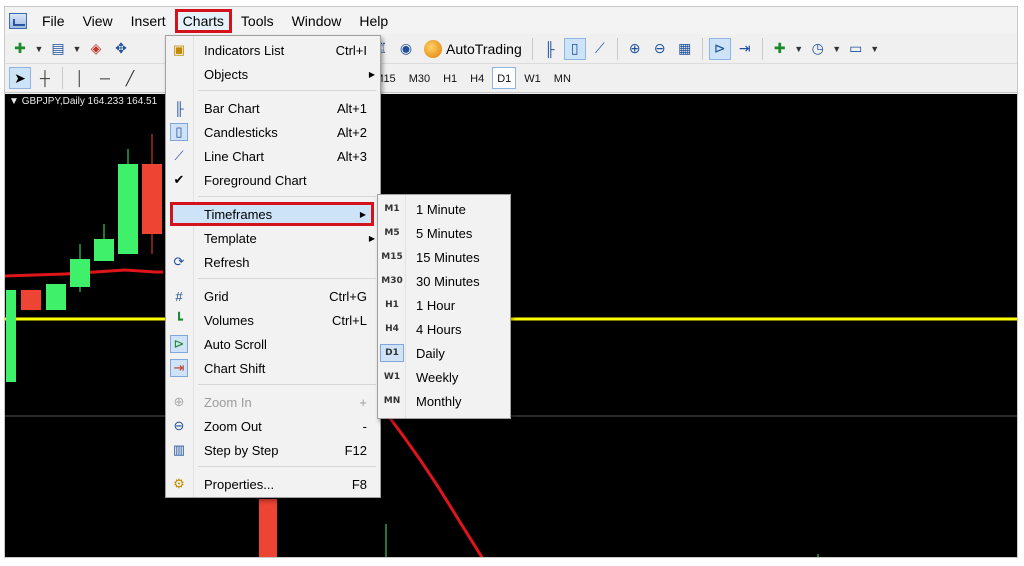  I want to click on menu-item-objects: Objects ▶, so click(273, 74).